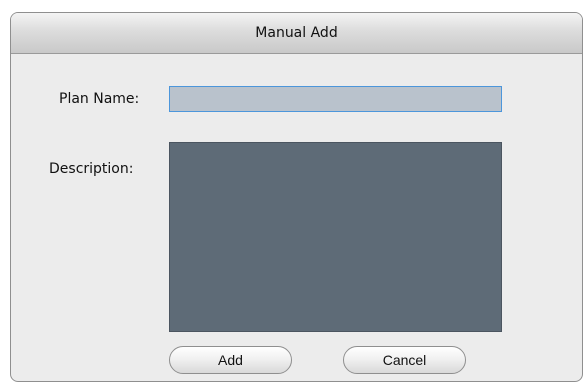 The image size is (585, 385). I want to click on description-label: Description:, so click(91, 169).